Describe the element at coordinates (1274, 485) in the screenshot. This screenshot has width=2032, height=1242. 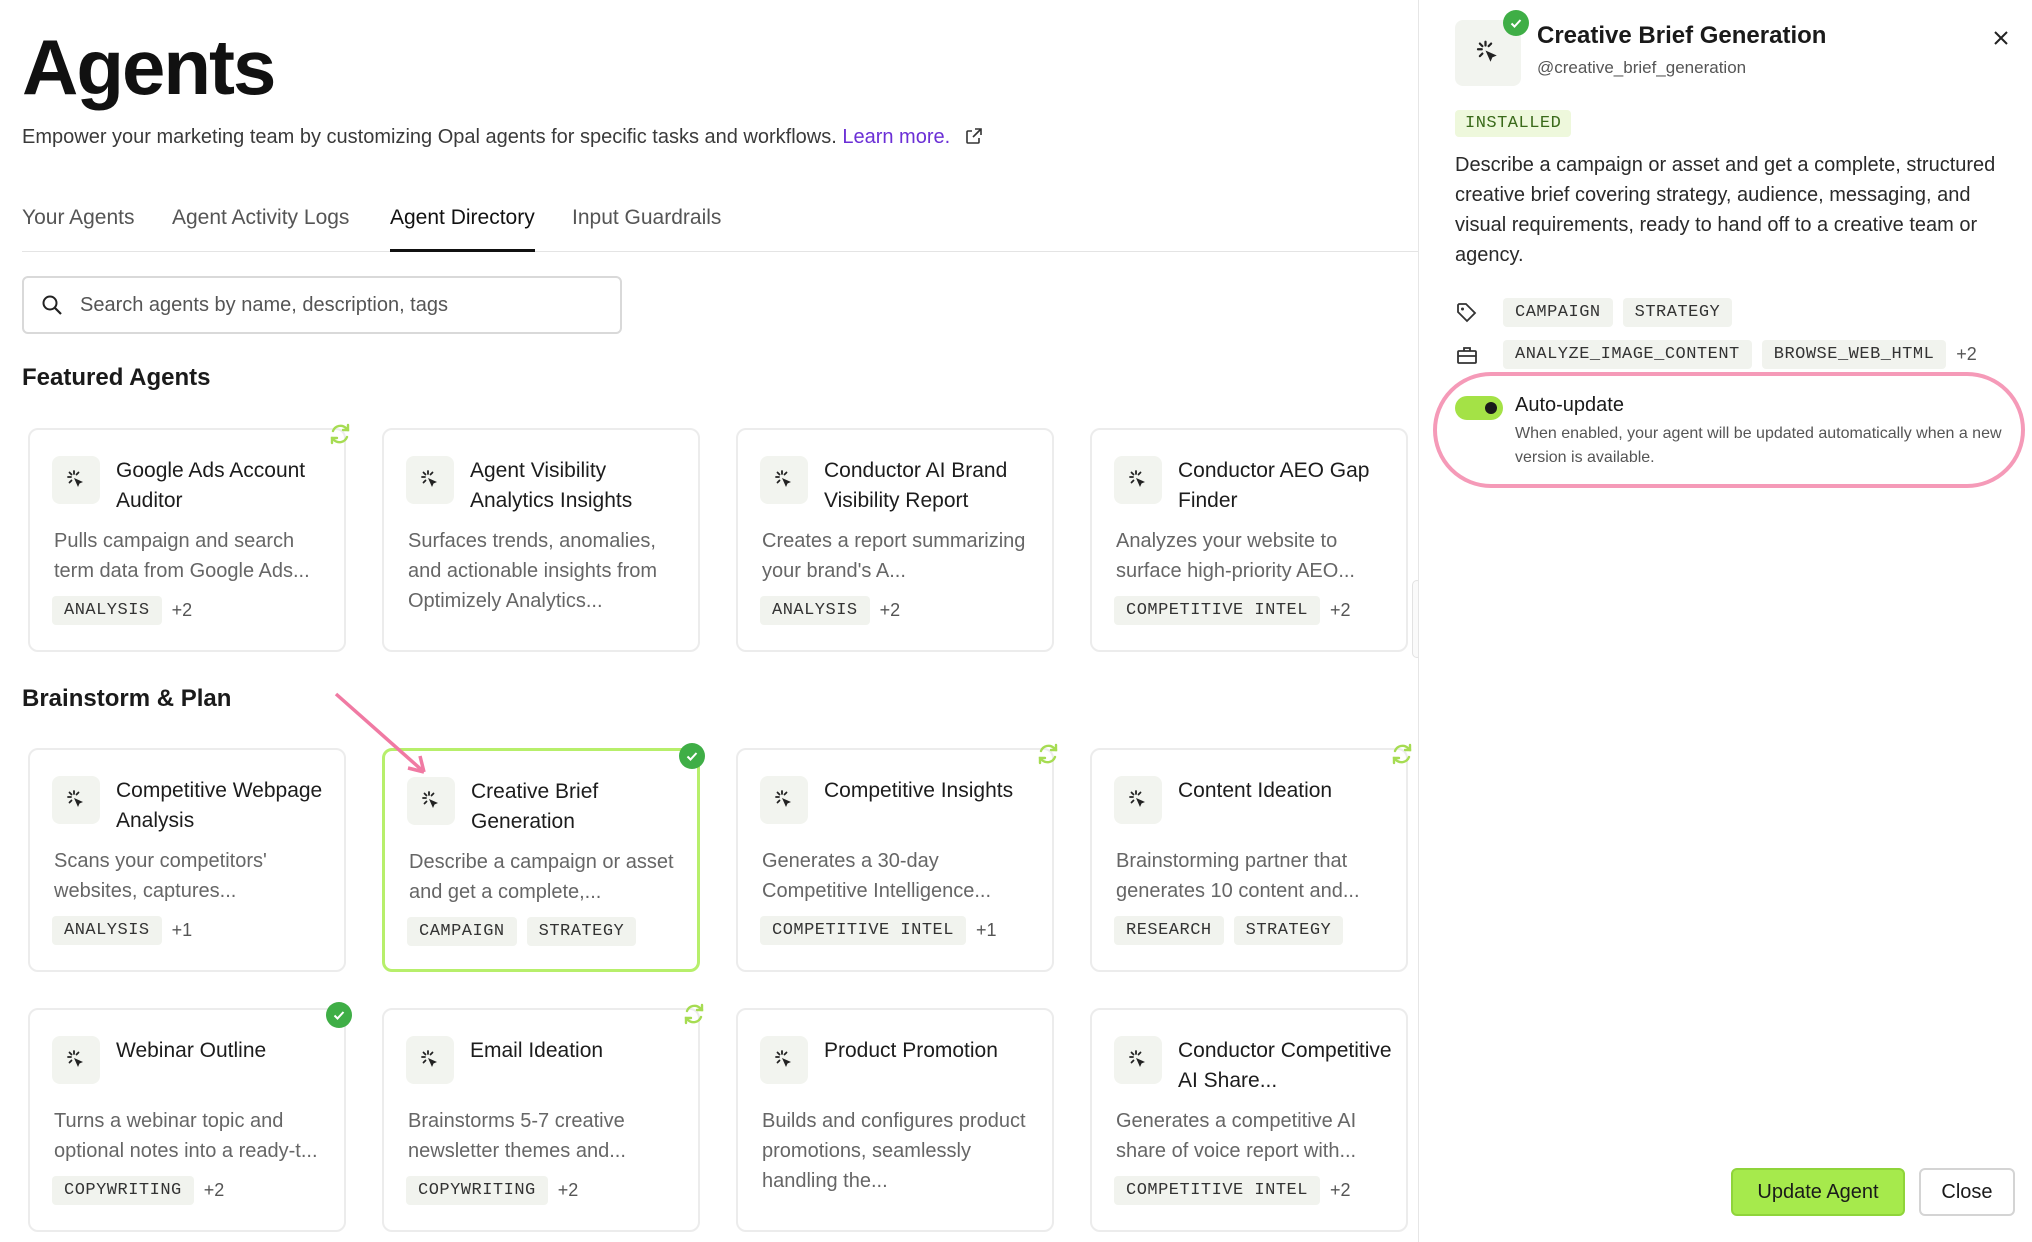
I see `card-title: Conductor AEO Gap Finder` at that location.